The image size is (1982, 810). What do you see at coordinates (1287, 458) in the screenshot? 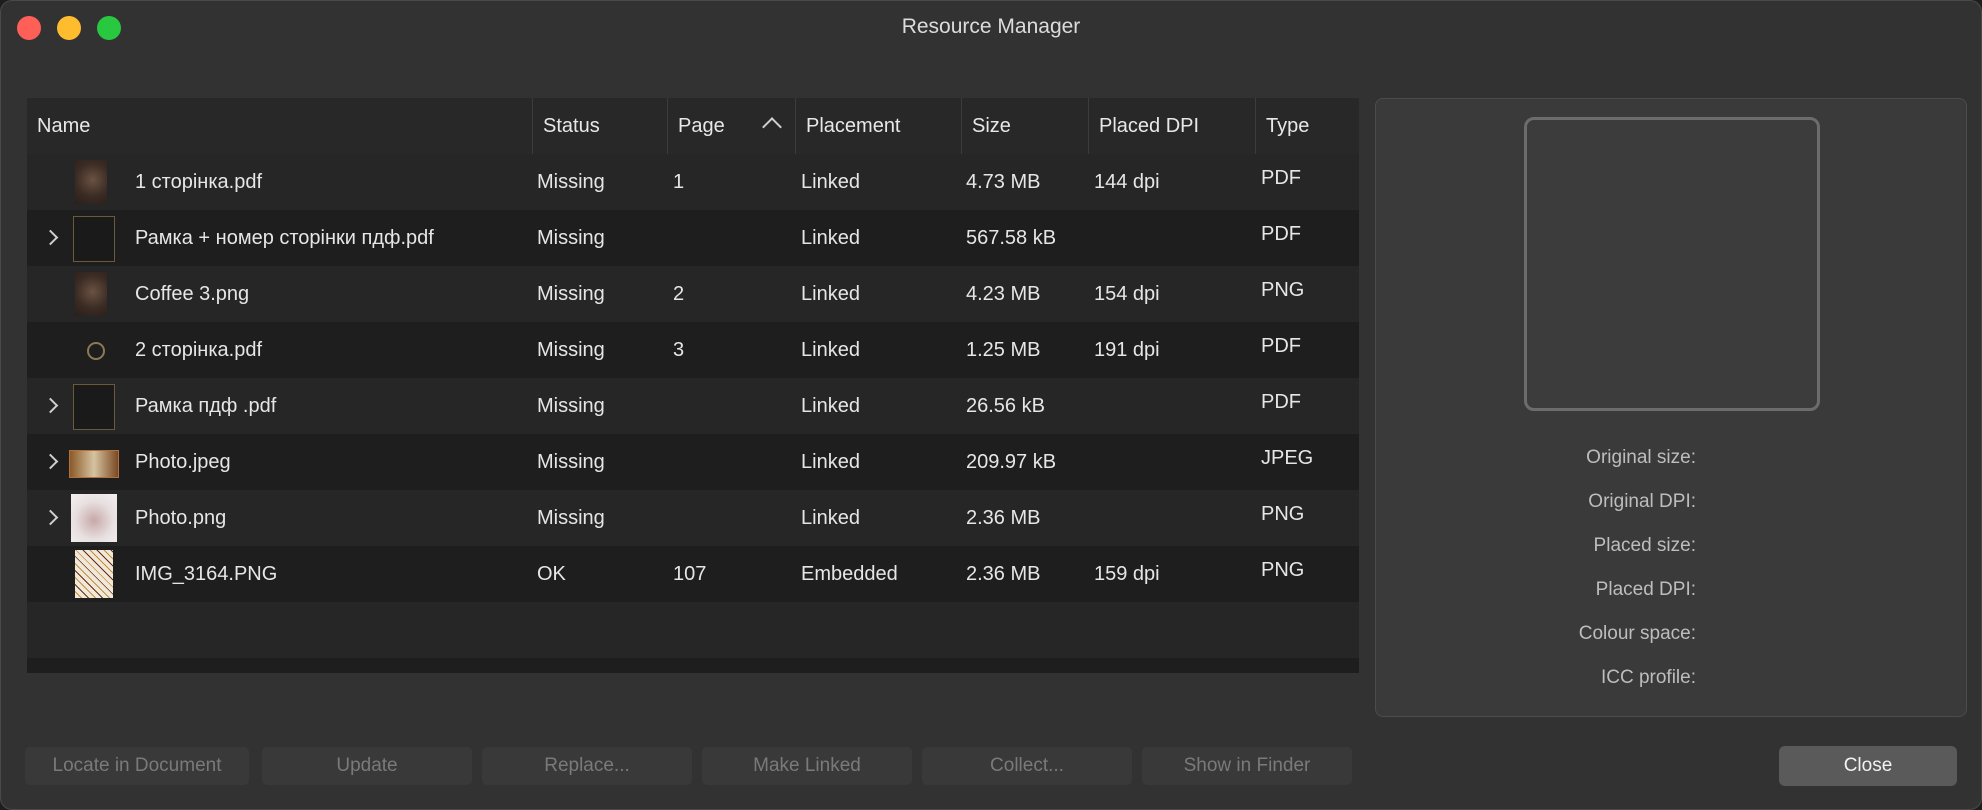
I see `row-type: JPEG` at bounding box center [1287, 458].